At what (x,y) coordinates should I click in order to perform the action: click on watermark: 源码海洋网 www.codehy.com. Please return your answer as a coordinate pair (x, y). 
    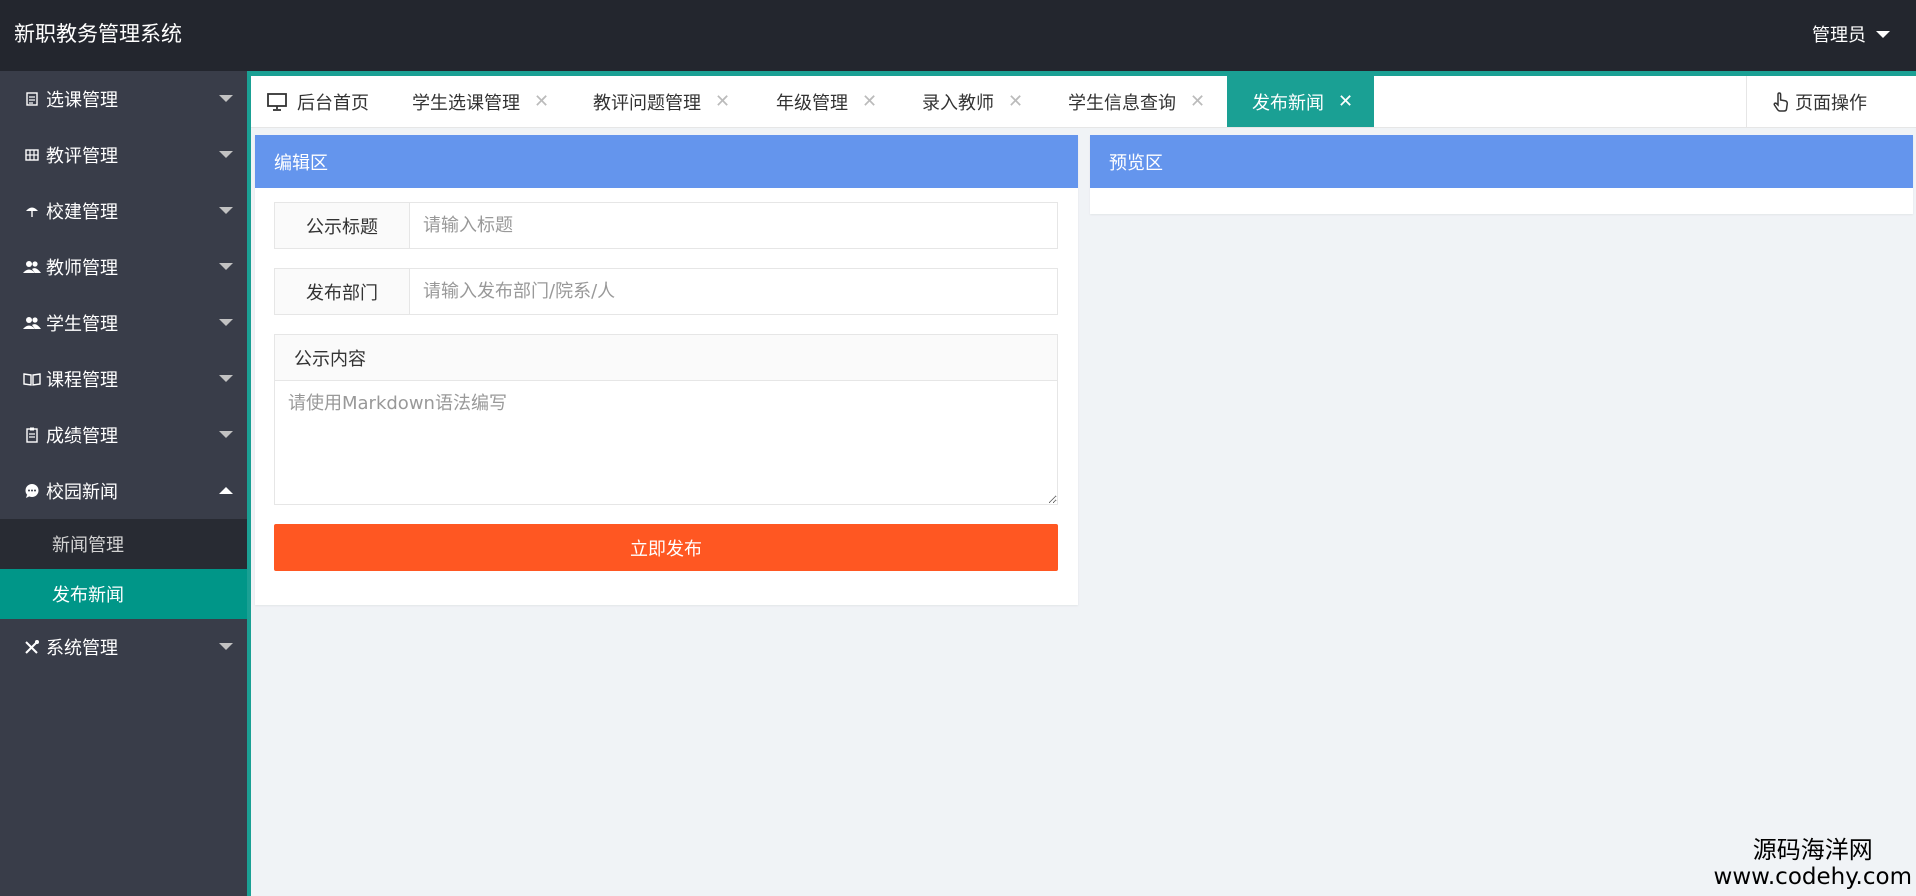
    Looking at the image, I should click on (1813, 863).